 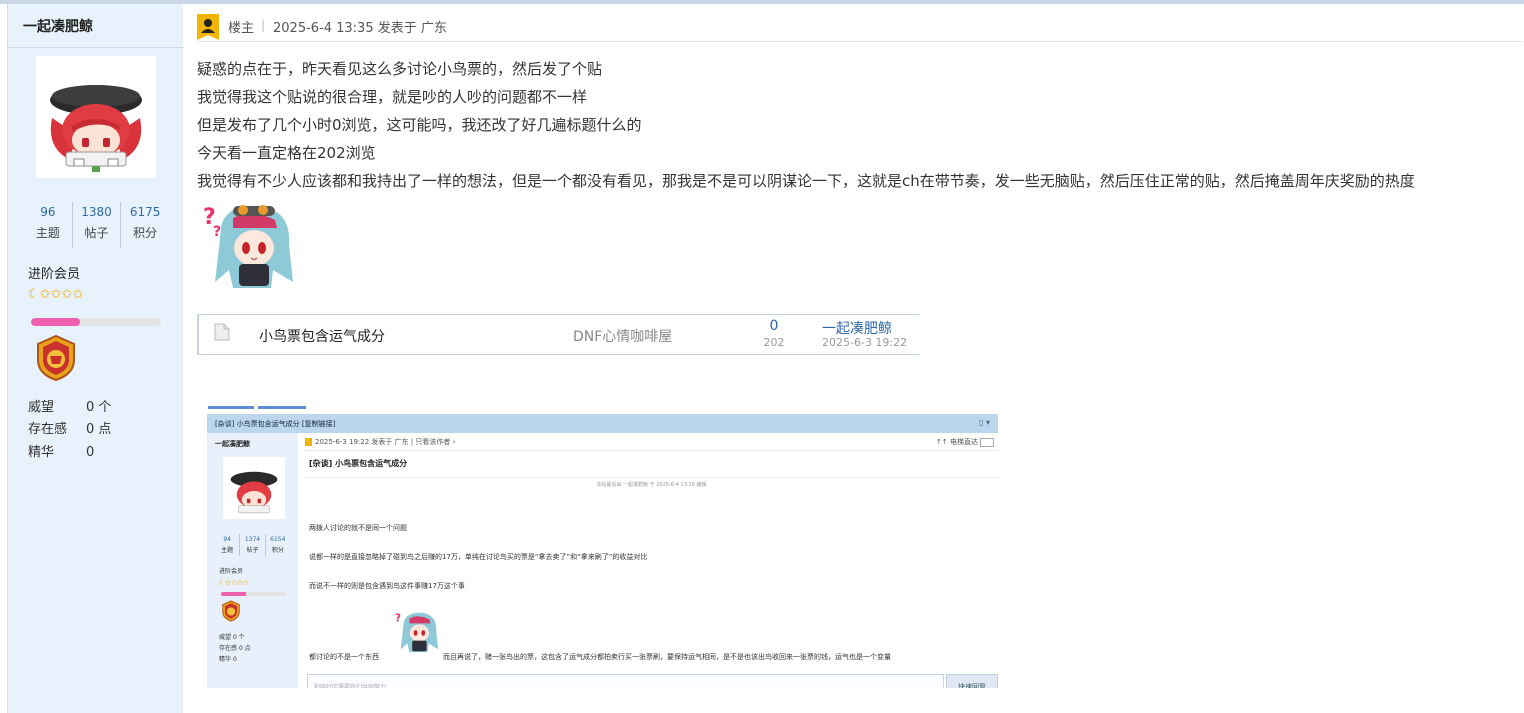 I want to click on thread-author-link: 一起凑肥鲸, so click(x=857, y=328).